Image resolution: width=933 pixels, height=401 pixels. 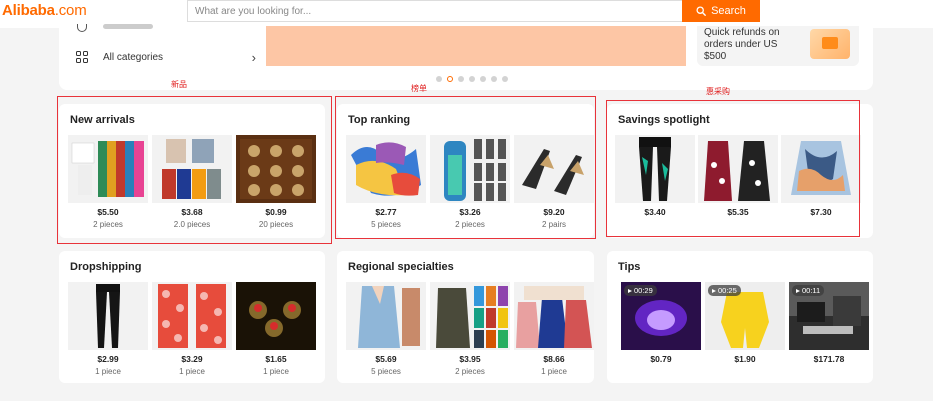 I want to click on section-title: Dropshipping, so click(x=106, y=267).